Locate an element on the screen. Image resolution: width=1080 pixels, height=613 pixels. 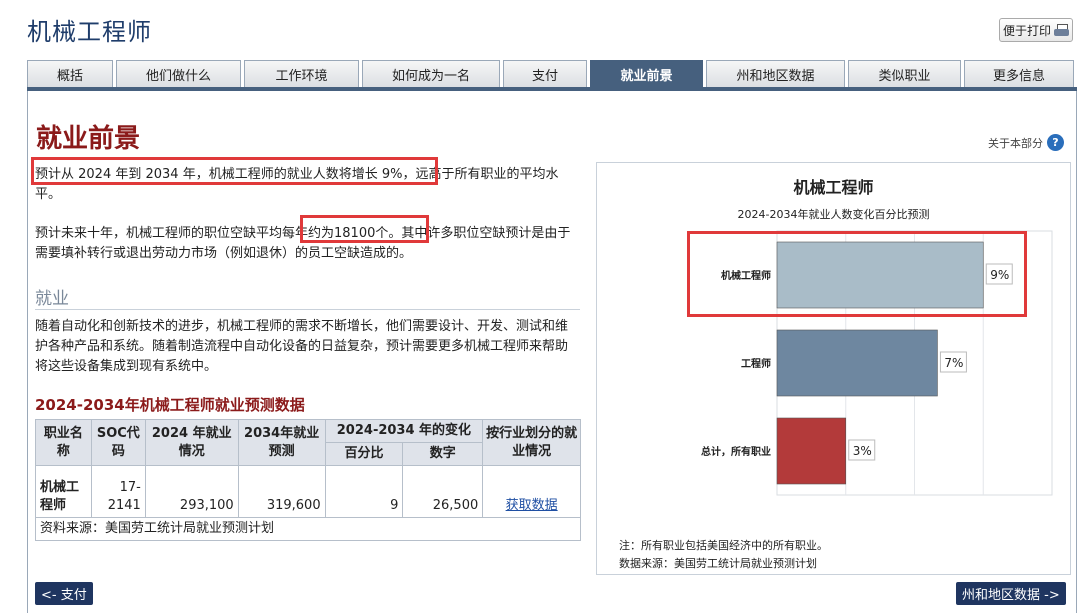
header-numeric: 数字 is located at coordinates (443, 454).